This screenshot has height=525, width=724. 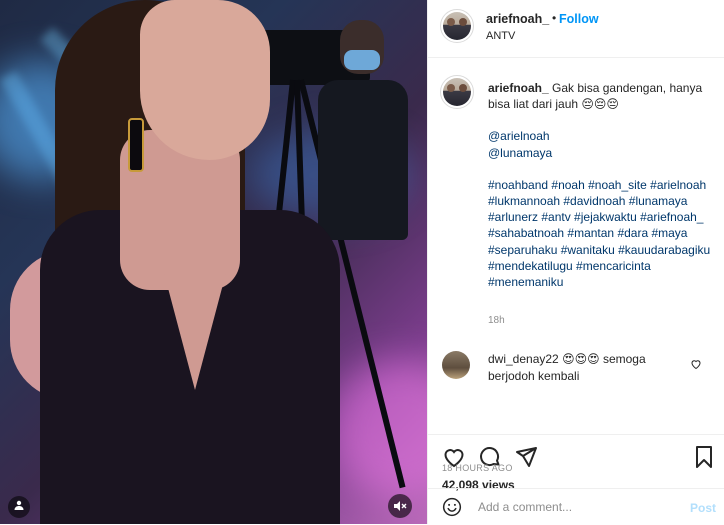 I want to click on mute-toggle-button, so click(x=400, y=506).